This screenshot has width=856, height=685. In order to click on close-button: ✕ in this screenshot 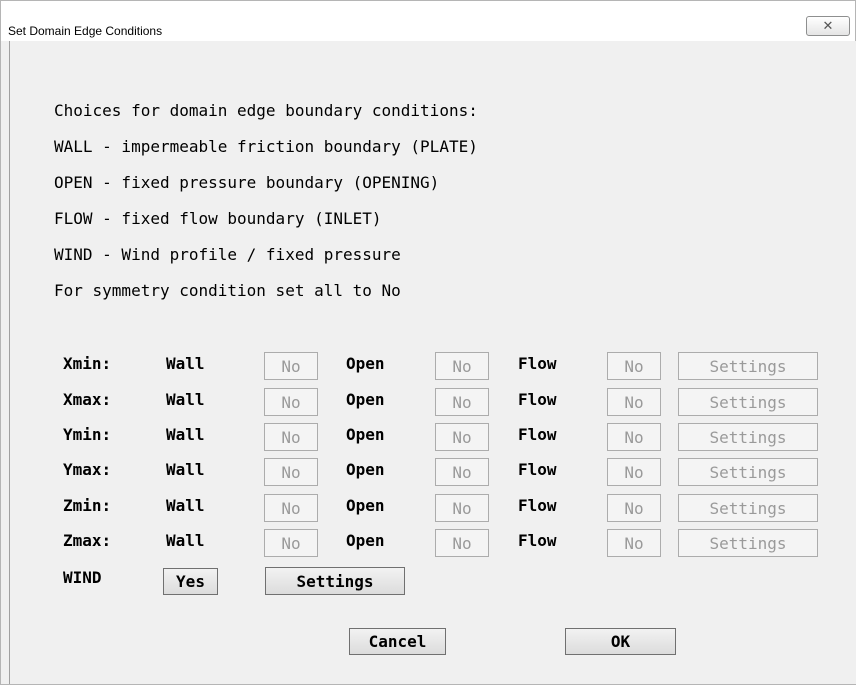, I will do `click(828, 26)`.